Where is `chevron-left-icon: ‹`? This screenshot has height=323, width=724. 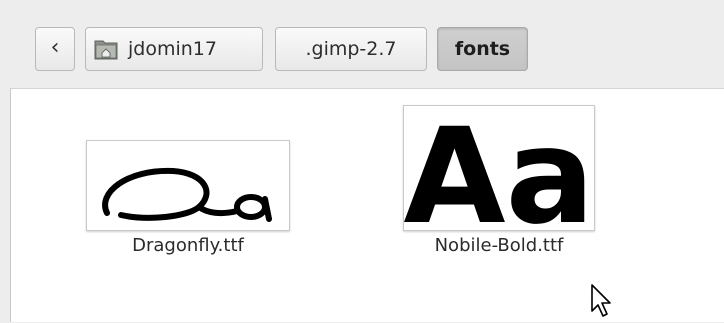
chevron-left-icon: ‹ is located at coordinates (55, 47).